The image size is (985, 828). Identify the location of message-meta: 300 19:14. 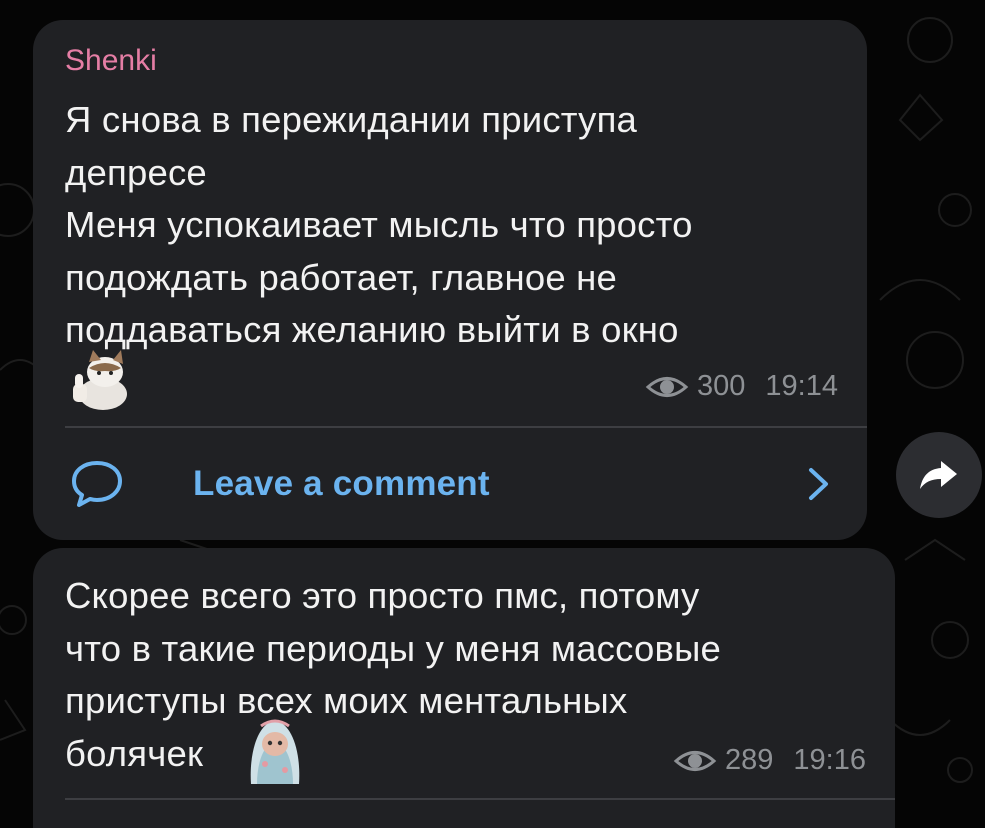
(741, 386).